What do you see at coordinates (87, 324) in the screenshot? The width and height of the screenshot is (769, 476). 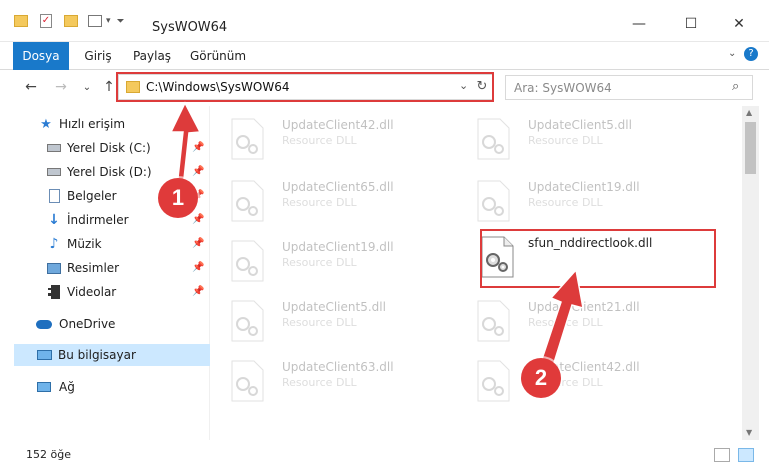 I see `sidebar-item-label: OneDrive` at bounding box center [87, 324].